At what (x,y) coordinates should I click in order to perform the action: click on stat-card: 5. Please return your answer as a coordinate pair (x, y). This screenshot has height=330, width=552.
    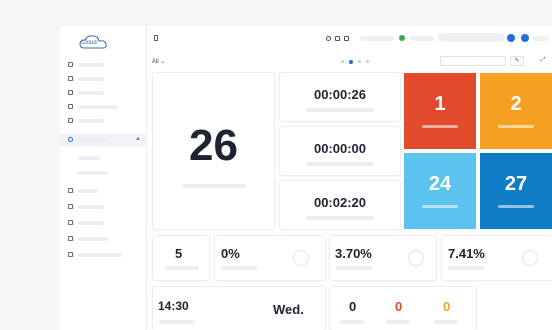
    Looking at the image, I should click on (181, 258).